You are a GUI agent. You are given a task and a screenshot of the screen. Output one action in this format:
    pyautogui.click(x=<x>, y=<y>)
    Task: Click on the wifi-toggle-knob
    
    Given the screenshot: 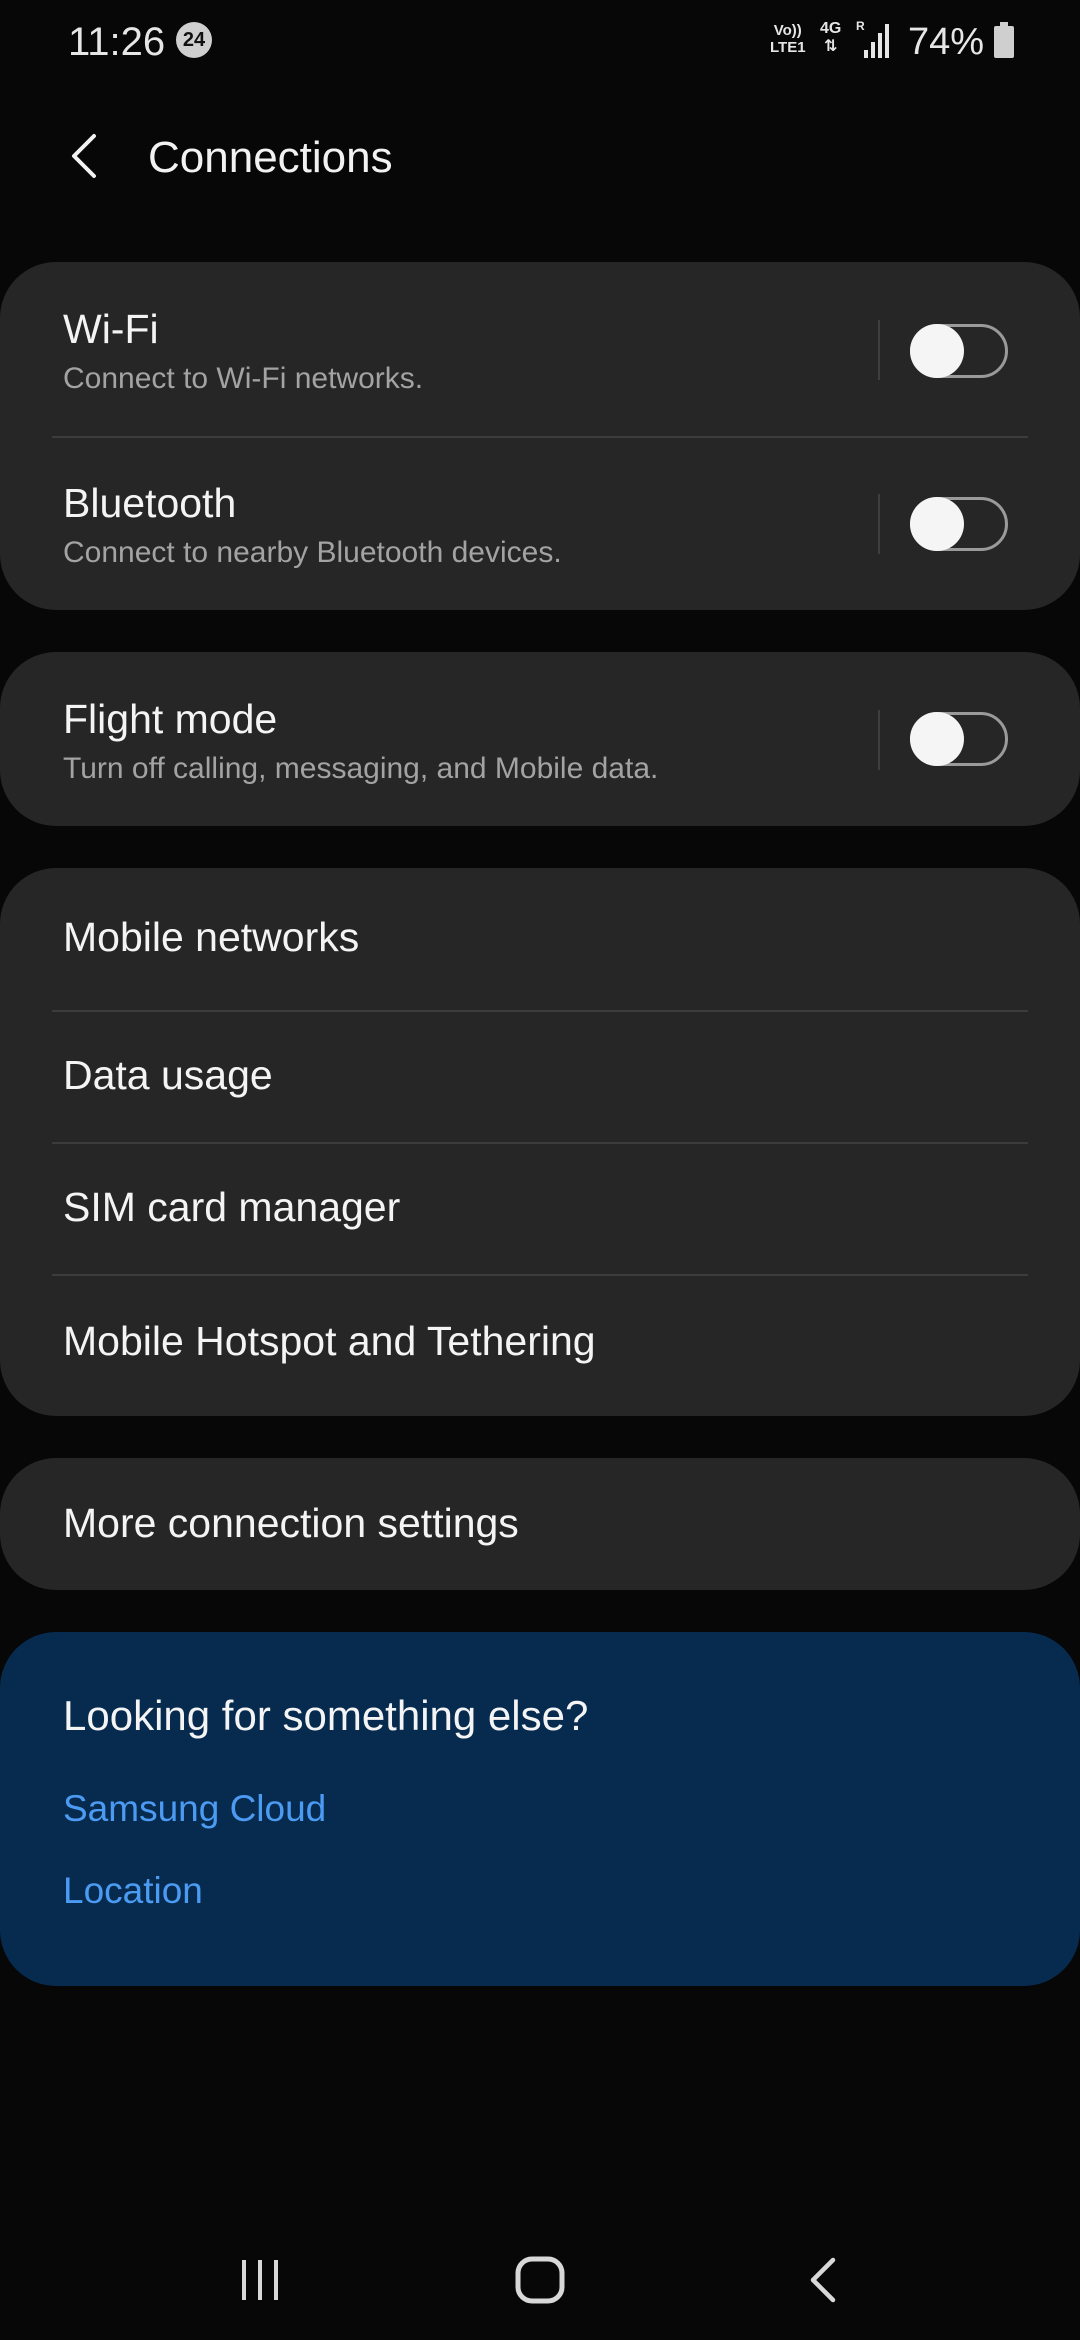 What is the action you would take?
    pyautogui.click(x=937, y=351)
    